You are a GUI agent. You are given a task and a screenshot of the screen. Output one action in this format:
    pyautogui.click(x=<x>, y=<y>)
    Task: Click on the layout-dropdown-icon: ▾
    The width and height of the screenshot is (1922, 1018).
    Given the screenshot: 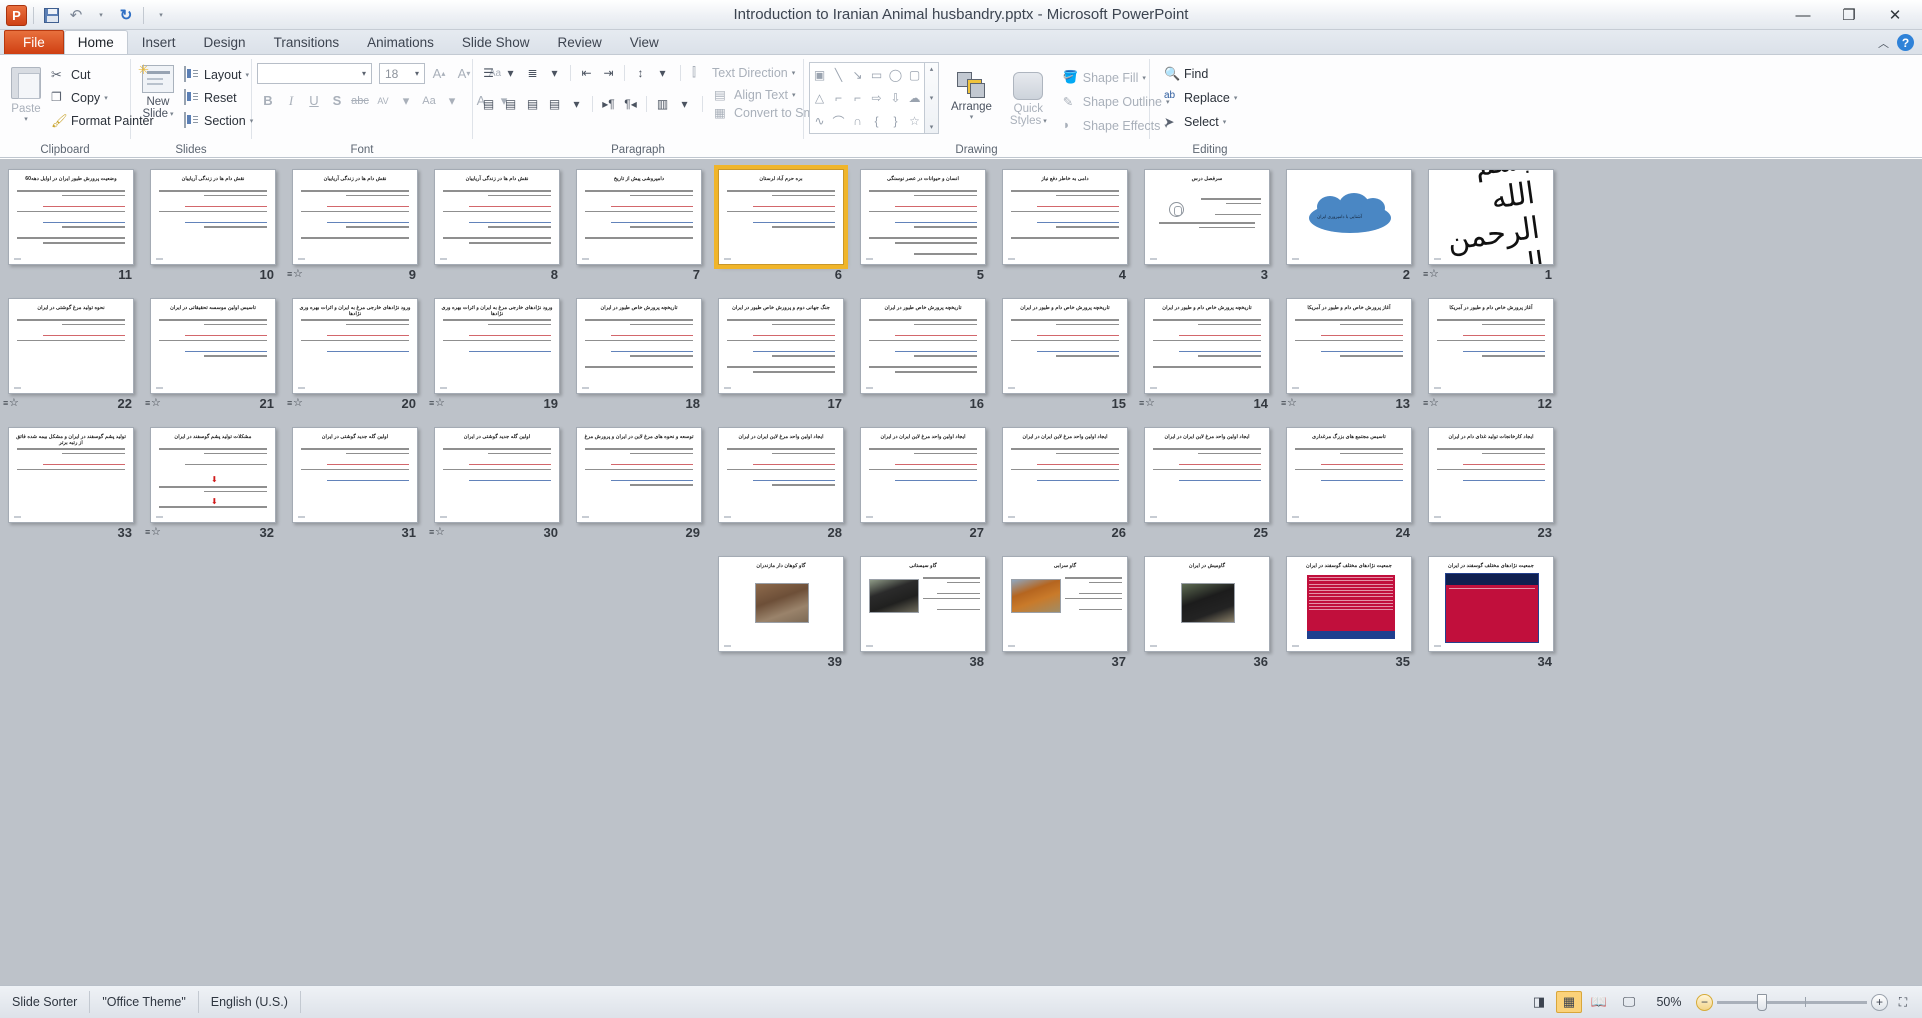 What is the action you would take?
    pyautogui.click(x=248, y=75)
    